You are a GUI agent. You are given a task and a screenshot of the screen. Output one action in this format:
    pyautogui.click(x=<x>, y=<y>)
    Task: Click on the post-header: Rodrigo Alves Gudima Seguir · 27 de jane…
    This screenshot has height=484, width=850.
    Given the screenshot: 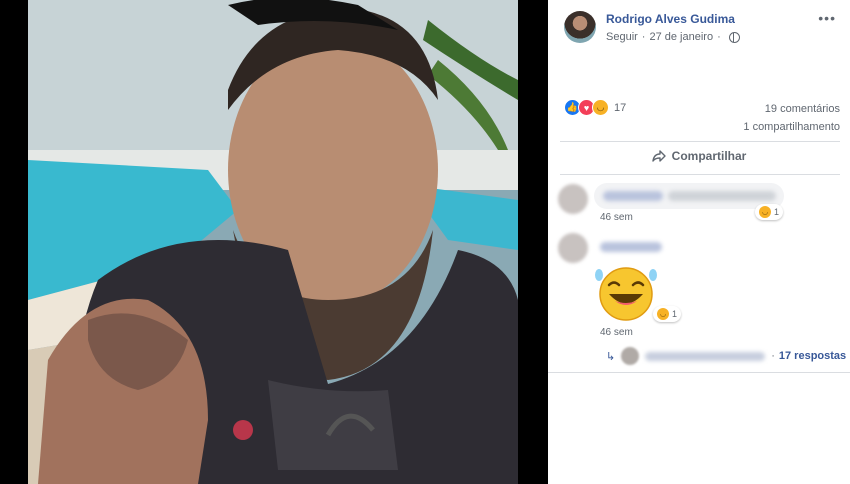 What is the action you would take?
    pyautogui.click(x=652, y=27)
    